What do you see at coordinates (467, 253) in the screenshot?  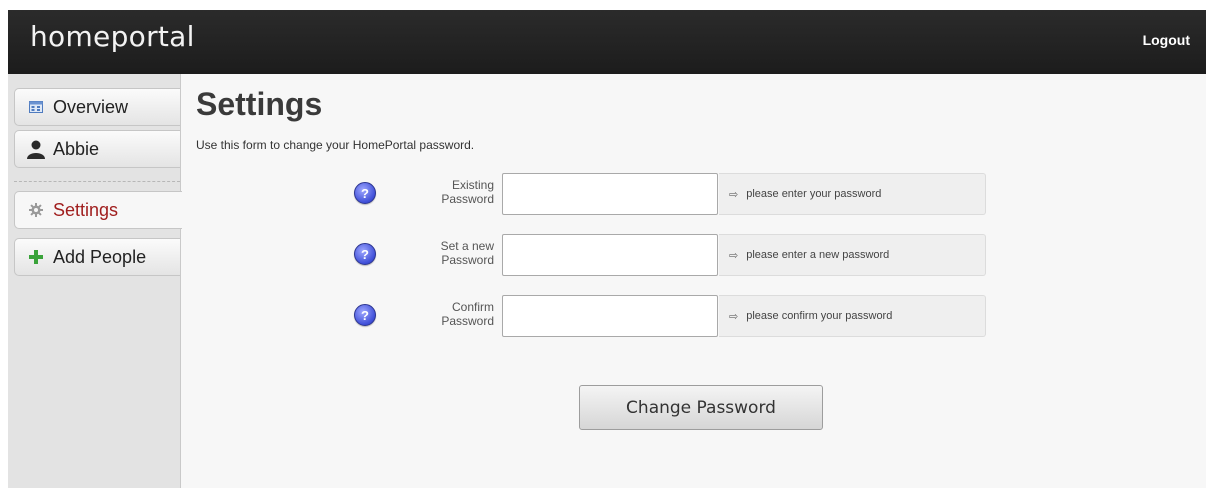 I see `field-label: Set a new Password` at bounding box center [467, 253].